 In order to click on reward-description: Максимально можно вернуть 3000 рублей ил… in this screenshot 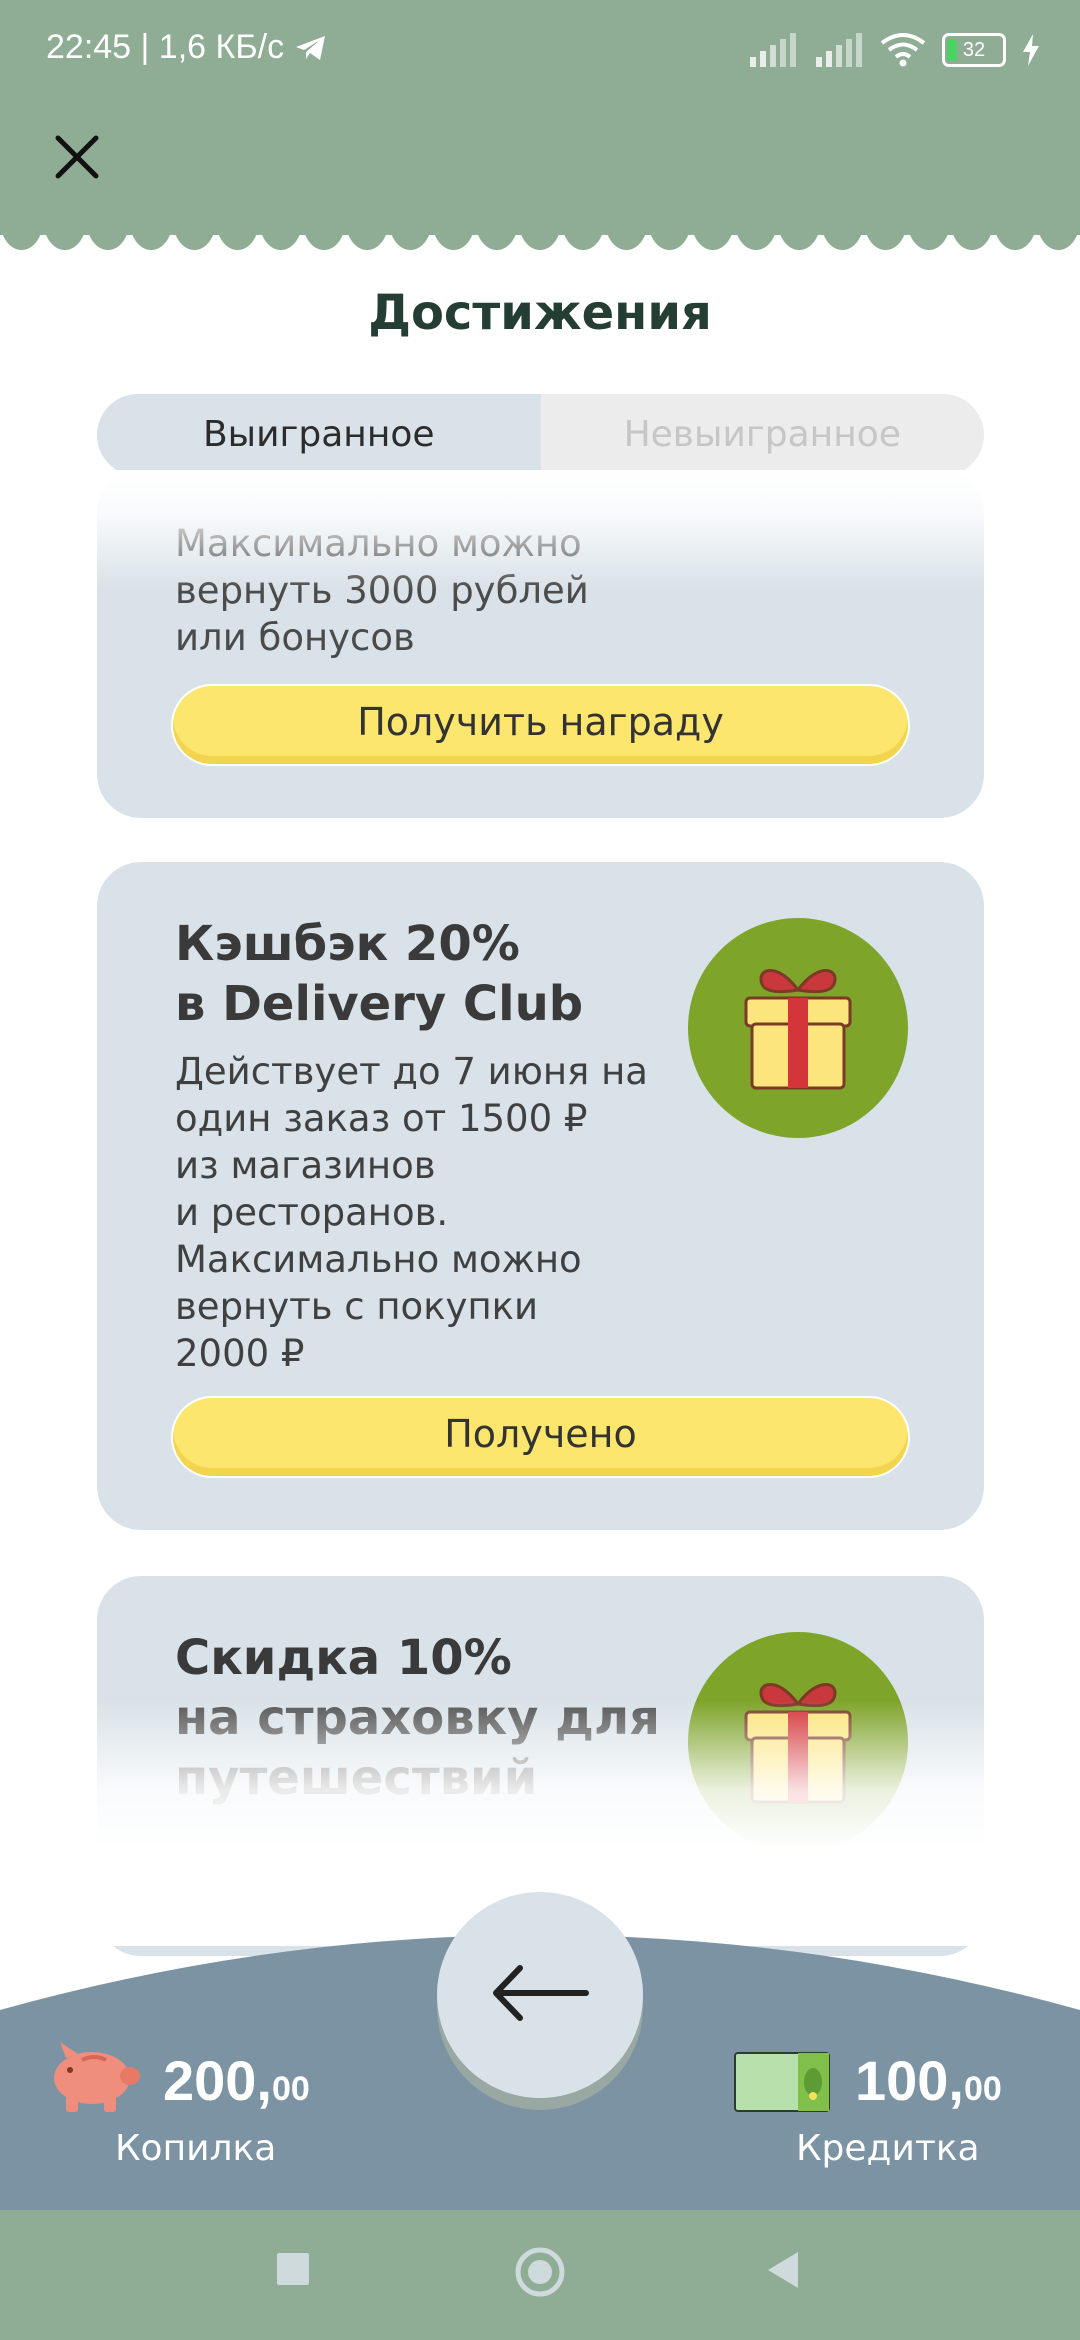, I will do `click(382, 590)`.